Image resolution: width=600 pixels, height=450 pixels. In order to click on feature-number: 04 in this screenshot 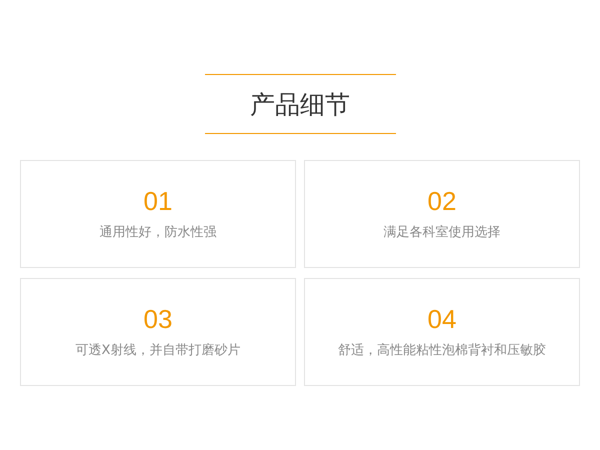, I will do `click(442, 319)`.